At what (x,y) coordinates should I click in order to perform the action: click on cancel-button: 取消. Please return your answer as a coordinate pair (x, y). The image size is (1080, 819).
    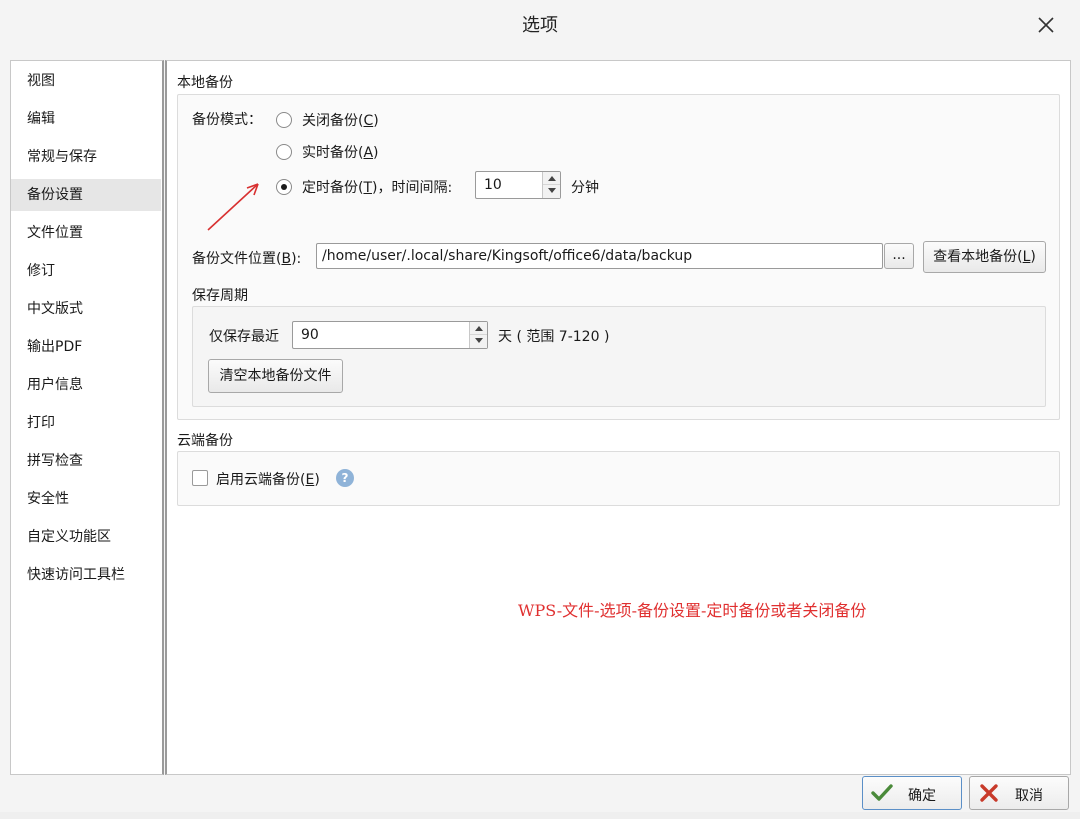
    Looking at the image, I should click on (1019, 793).